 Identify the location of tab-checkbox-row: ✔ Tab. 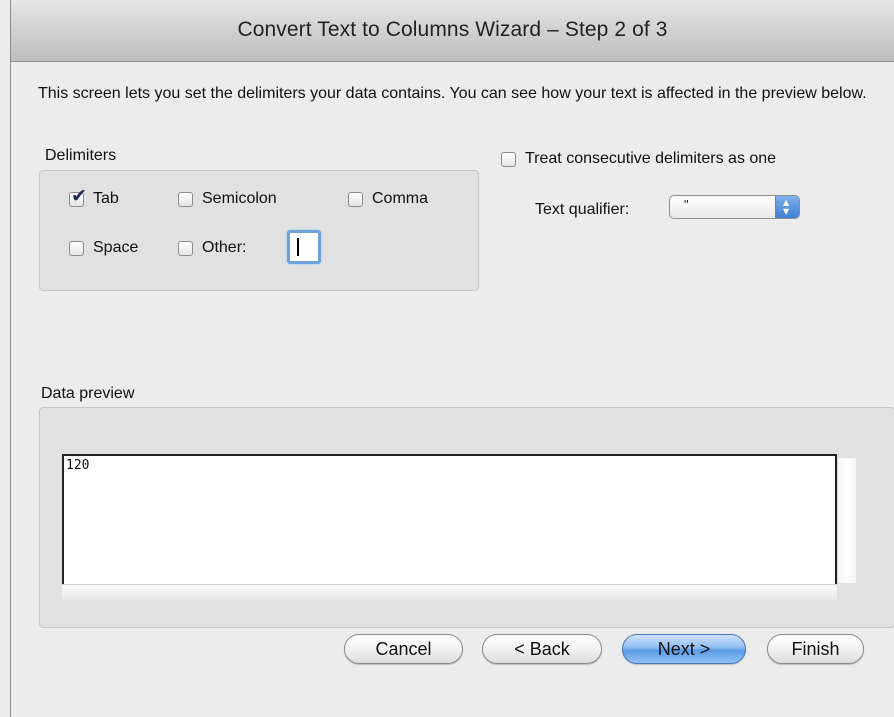
(94, 197).